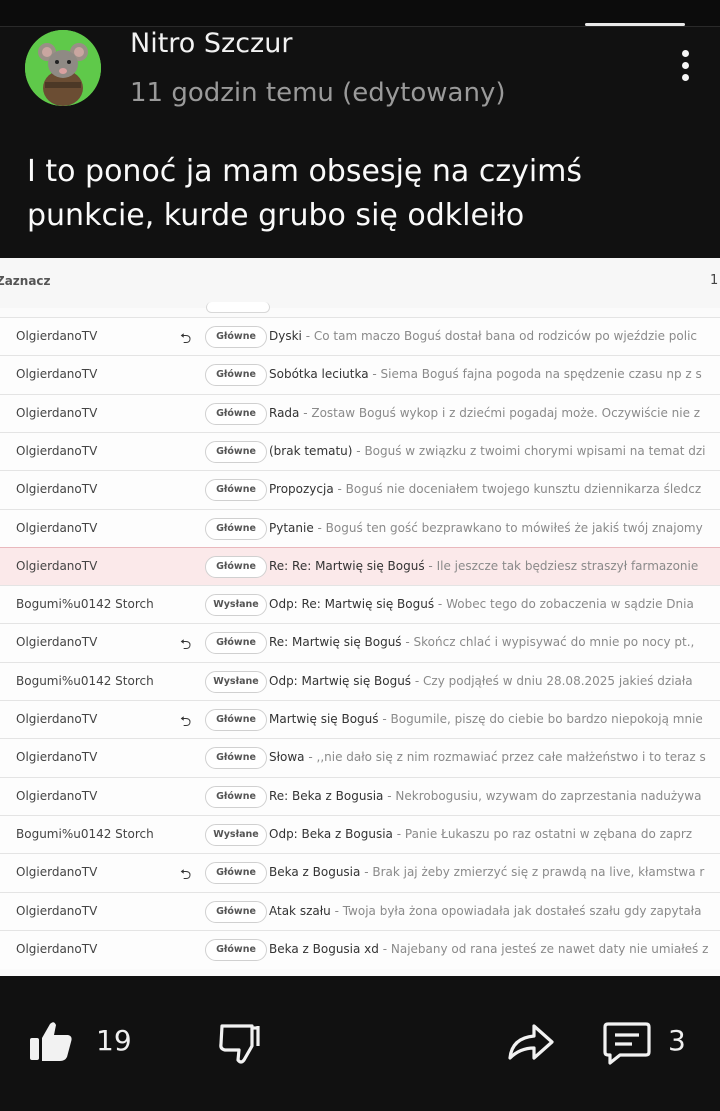 The height and width of the screenshot is (1111, 720). What do you see at coordinates (360, 13) in the screenshot?
I see `status-bar-area` at bounding box center [360, 13].